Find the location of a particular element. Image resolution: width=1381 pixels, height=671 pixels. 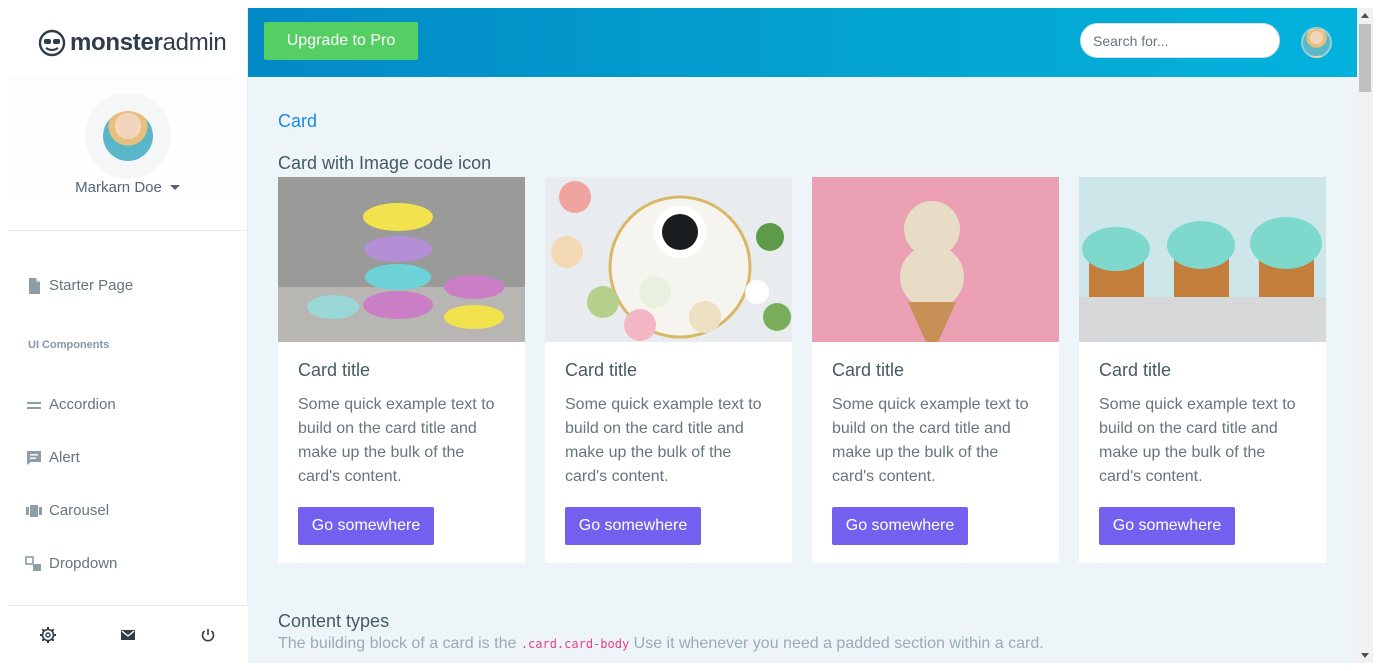

profile-dropdown: Markarn Doe is located at coordinates (127, 187).